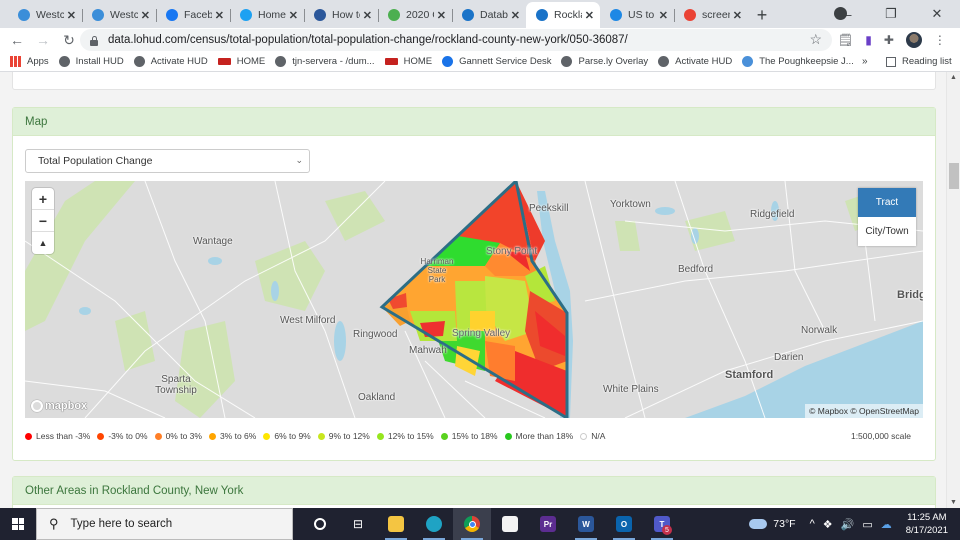  Describe the element at coordinates (164, 524) in the screenshot. I see `taskbar-search: ⚲ Type here to search` at that location.